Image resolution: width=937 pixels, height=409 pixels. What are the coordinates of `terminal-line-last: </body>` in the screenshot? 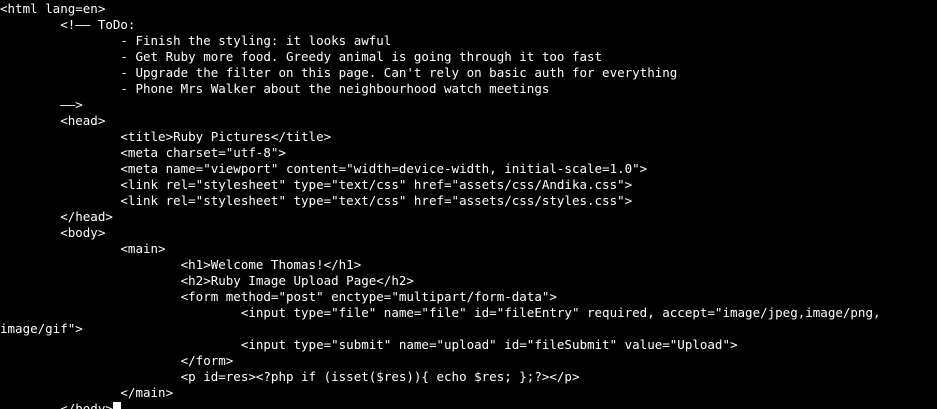 It's located at (468, 405).